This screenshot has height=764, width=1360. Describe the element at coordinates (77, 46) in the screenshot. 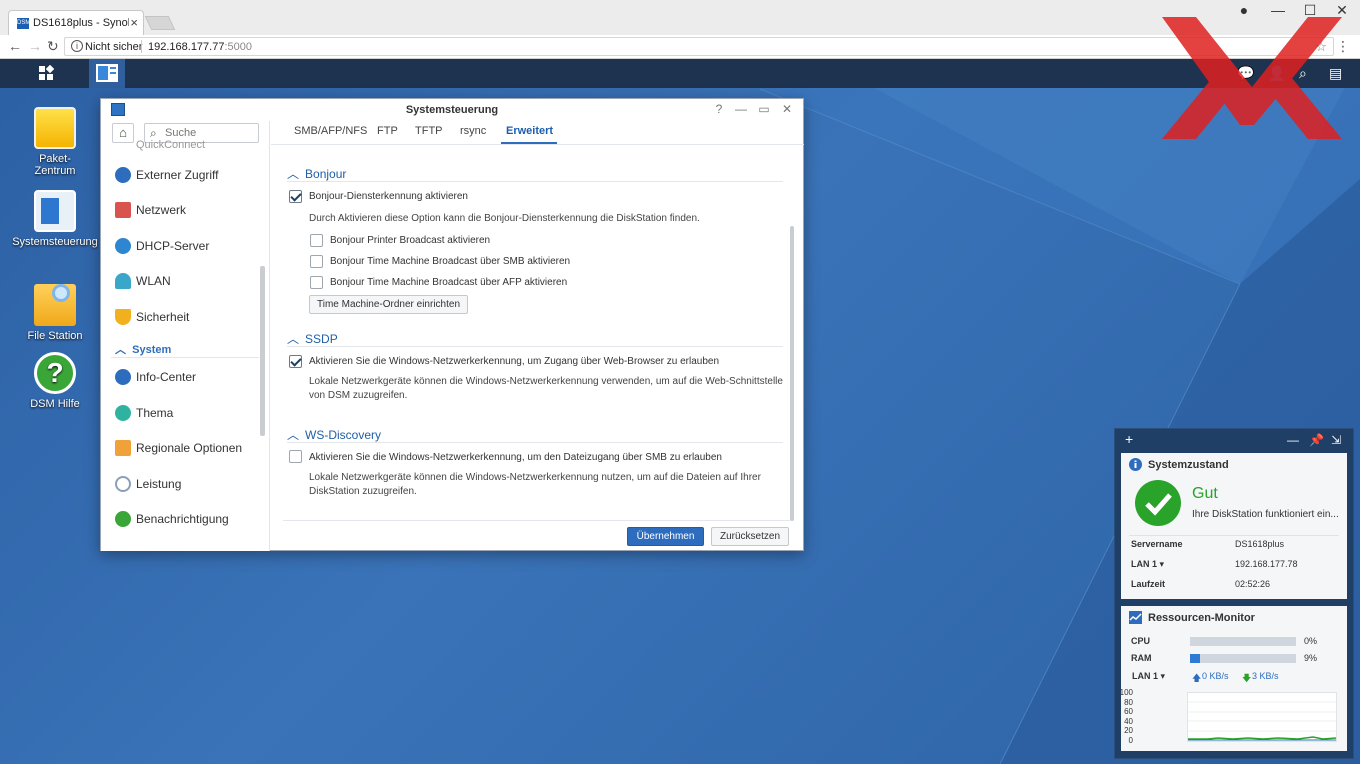

I see `info-icon: i` at that location.